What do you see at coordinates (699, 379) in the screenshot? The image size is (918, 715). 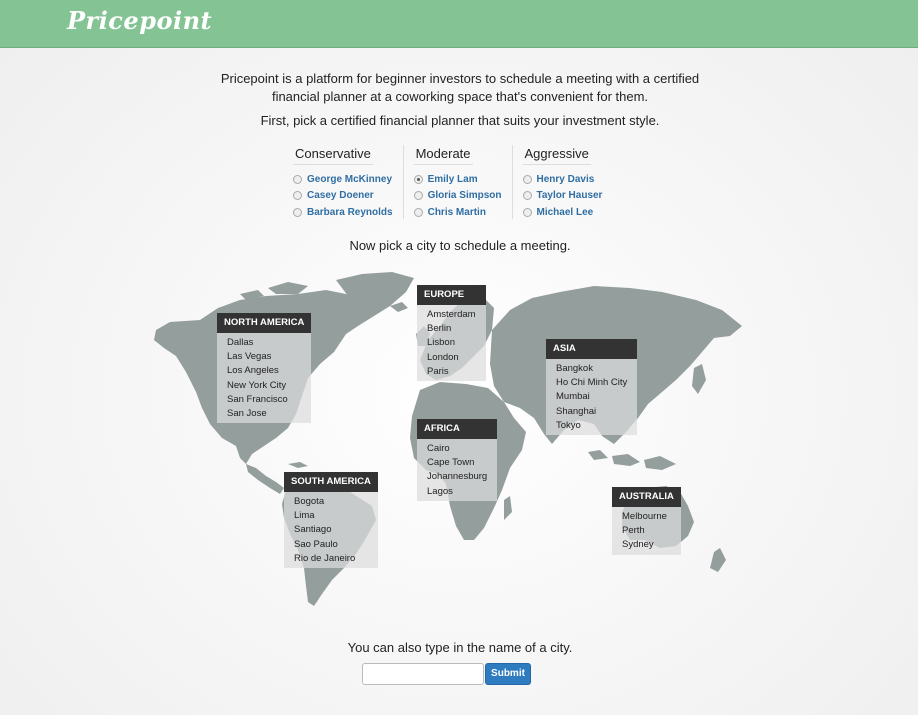 I see `japan` at bounding box center [699, 379].